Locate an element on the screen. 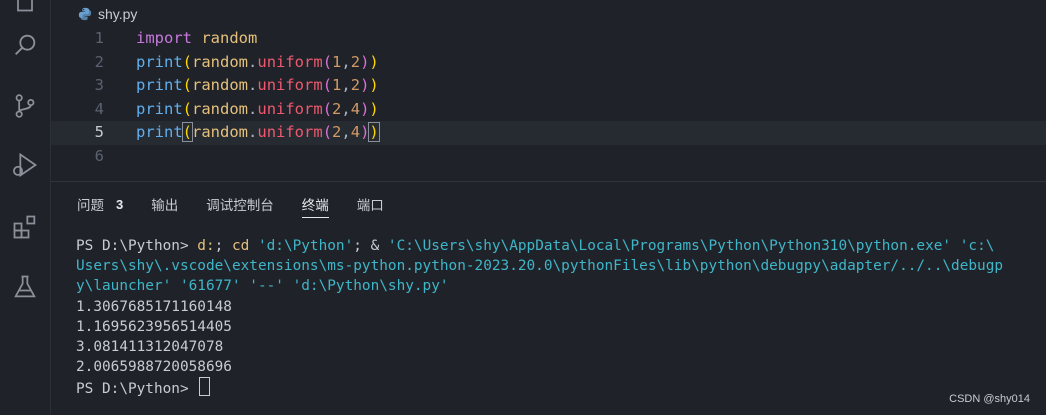 This screenshot has width=1046, height=415. testing-icon is located at coordinates (25, 287).